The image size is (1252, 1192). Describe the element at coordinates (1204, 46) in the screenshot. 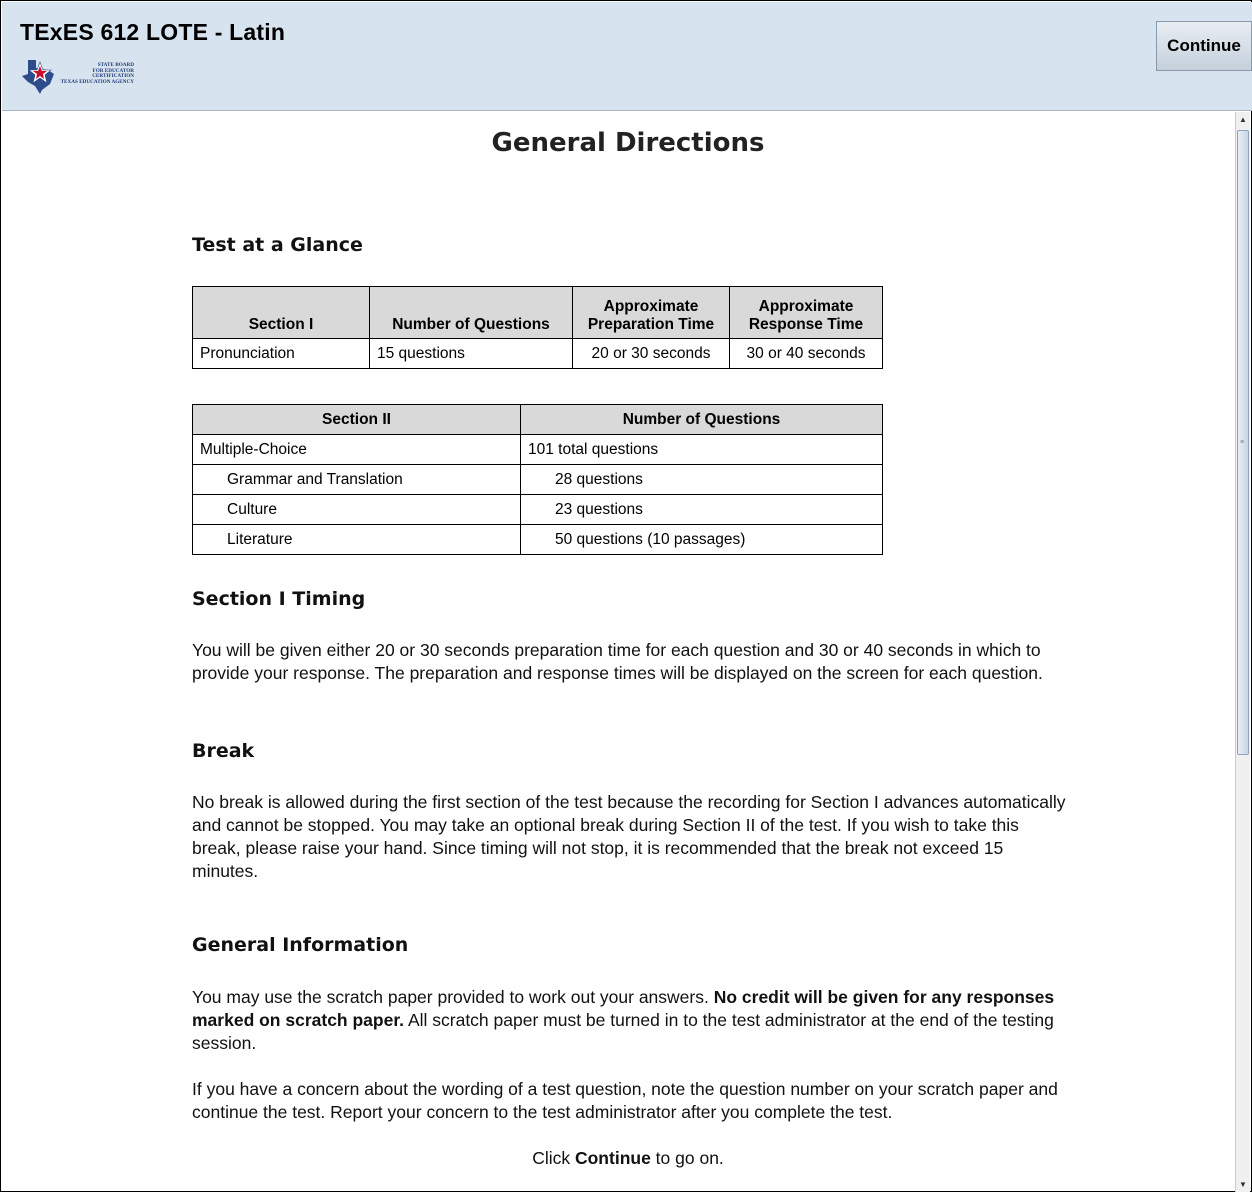

I see `continue-button: Continue` at that location.